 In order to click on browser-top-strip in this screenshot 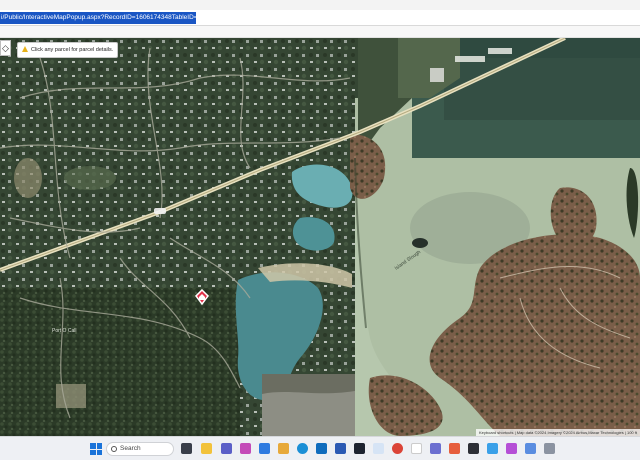, I will do `click(320, 5)`.